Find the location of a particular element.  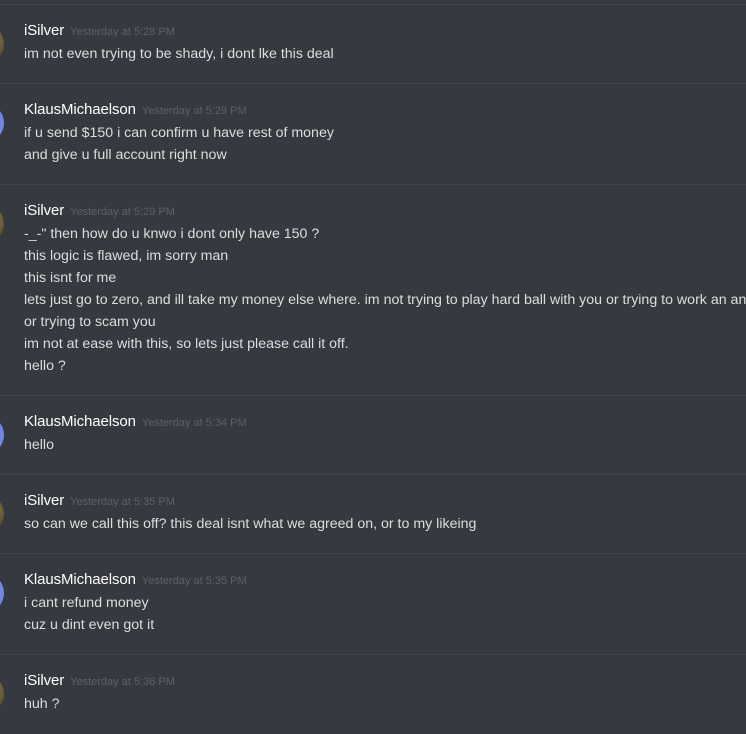

message-content: huh ? is located at coordinates (42, 704).